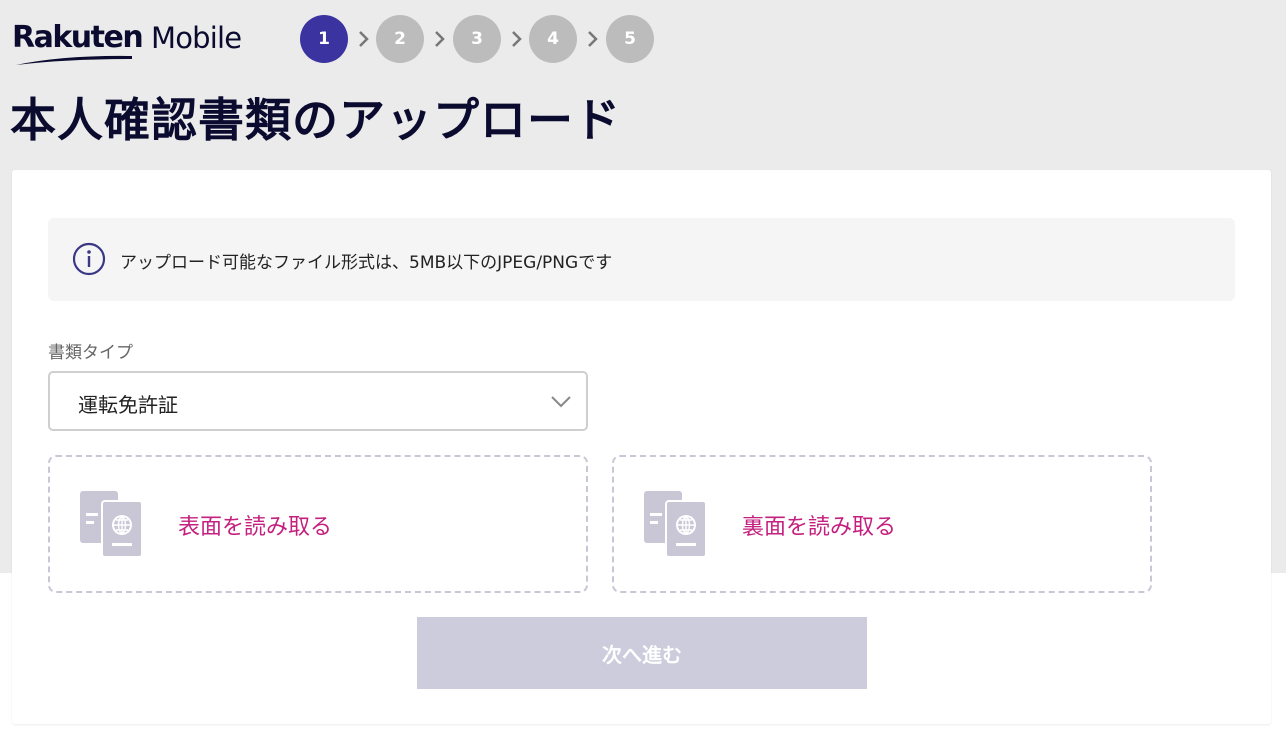 This screenshot has width=1286, height=737. I want to click on logo-rakuten-text: Rakuten, so click(78, 37).